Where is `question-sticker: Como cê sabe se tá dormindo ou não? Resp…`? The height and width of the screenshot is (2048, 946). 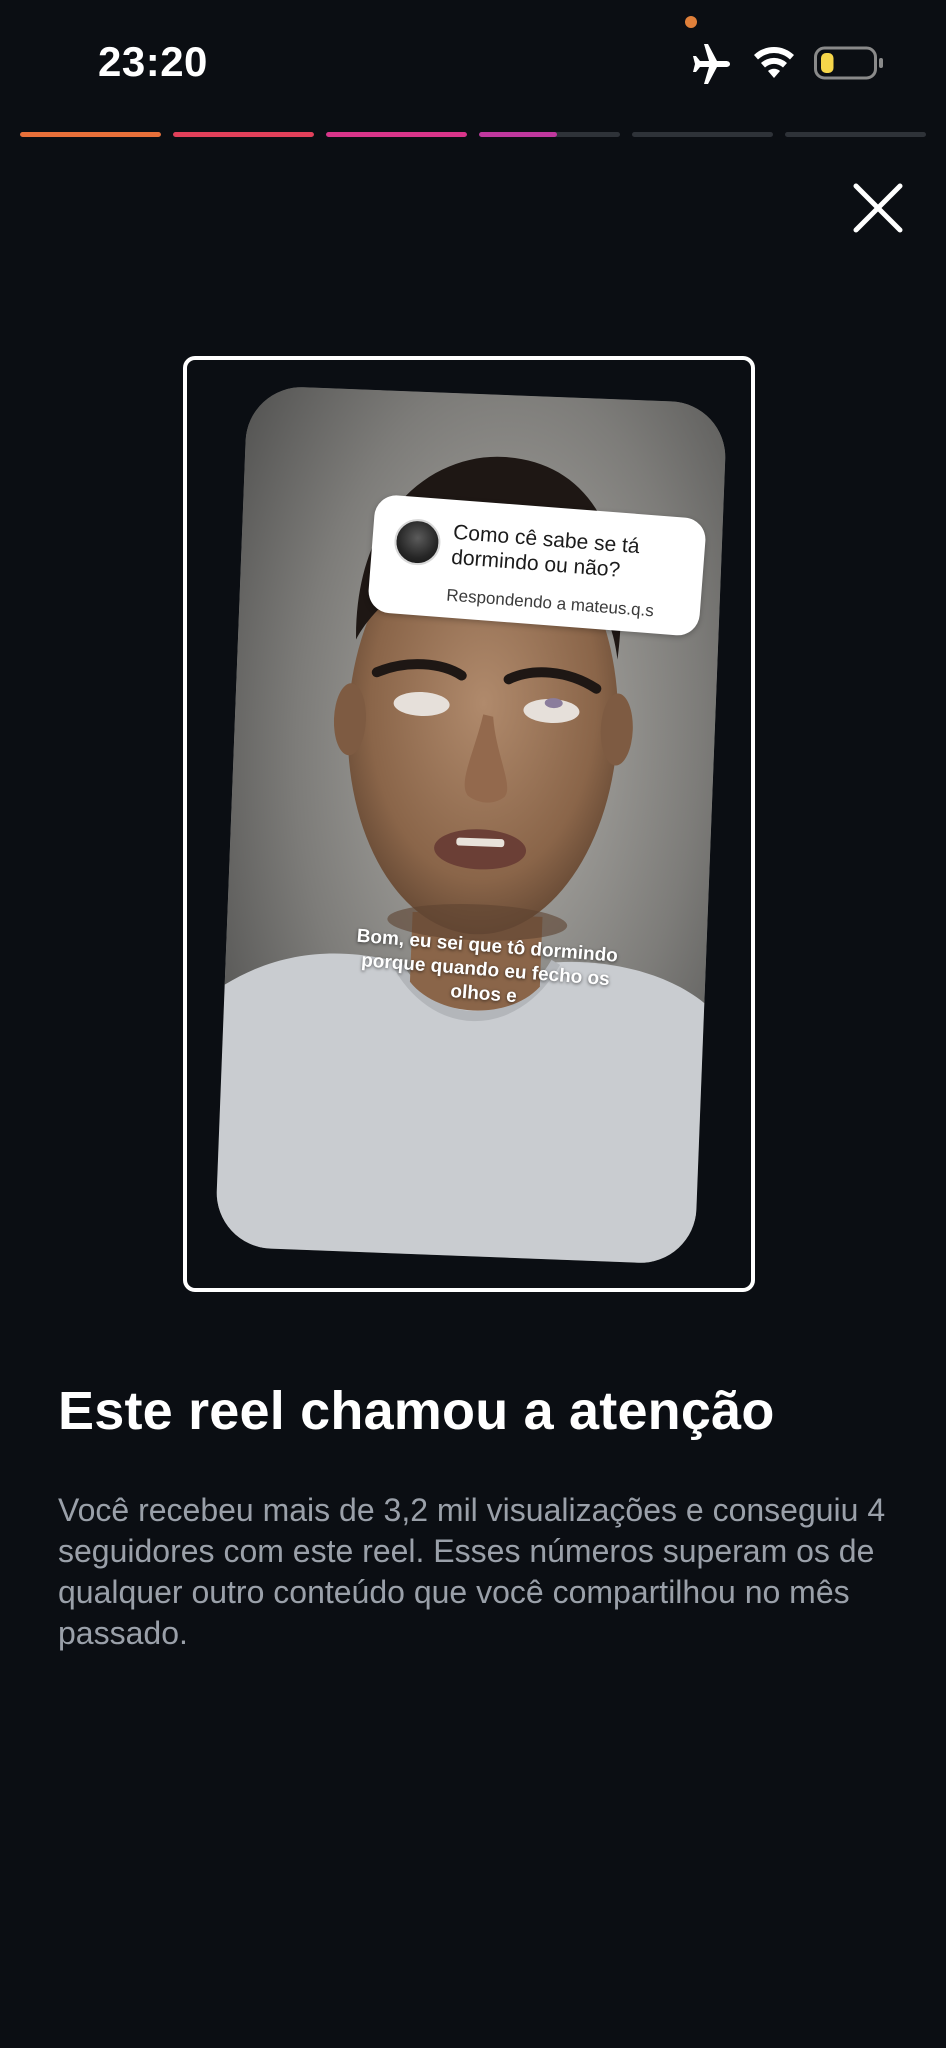 question-sticker: Como cê sabe se tá dormindo ou não? Resp… is located at coordinates (537, 565).